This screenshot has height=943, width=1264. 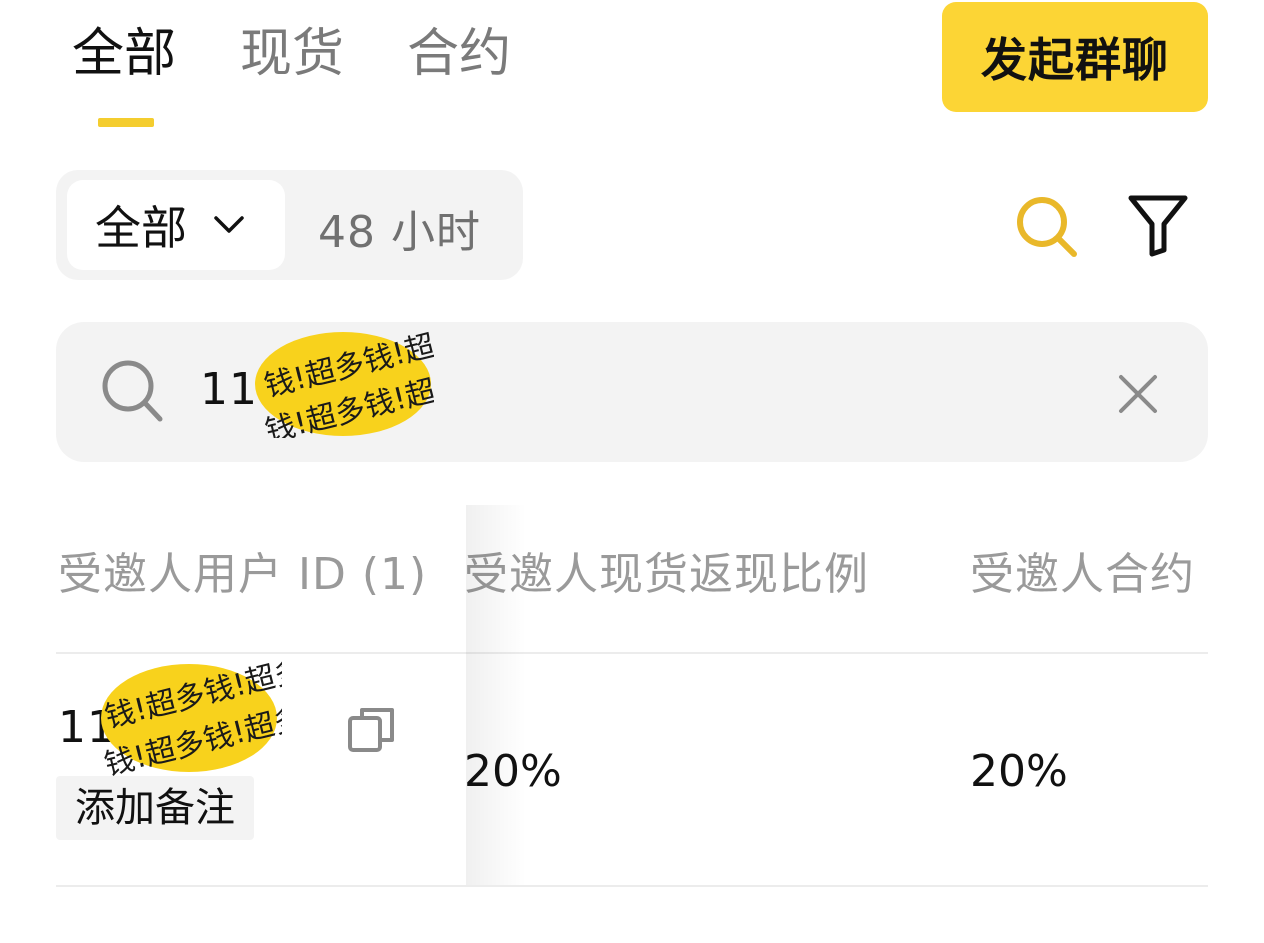 What do you see at coordinates (632, 392) in the screenshot?
I see `search-bar: 119 89` at bounding box center [632, 392].